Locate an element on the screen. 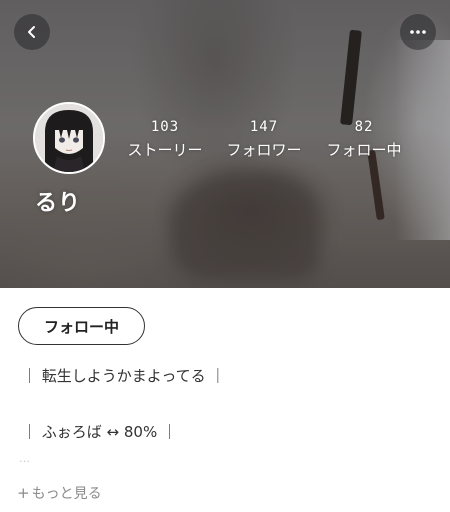 The image size is (450, 512). show-more-label: もっと見る is located at coordinates (66, 494).